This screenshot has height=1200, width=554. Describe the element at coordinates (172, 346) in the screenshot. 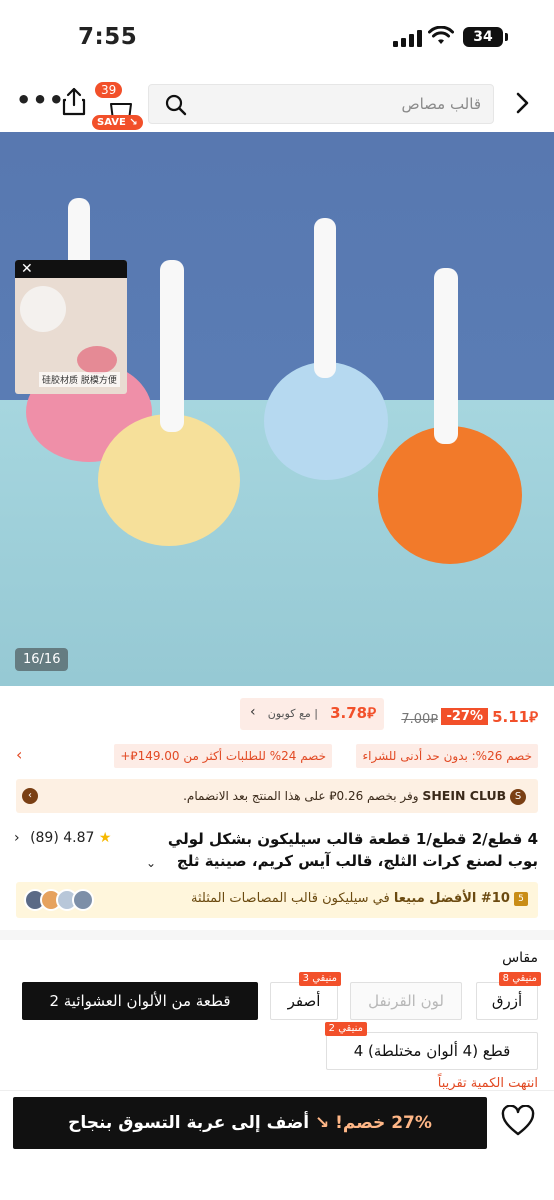

I see `yellow-mold-stick` at that location.